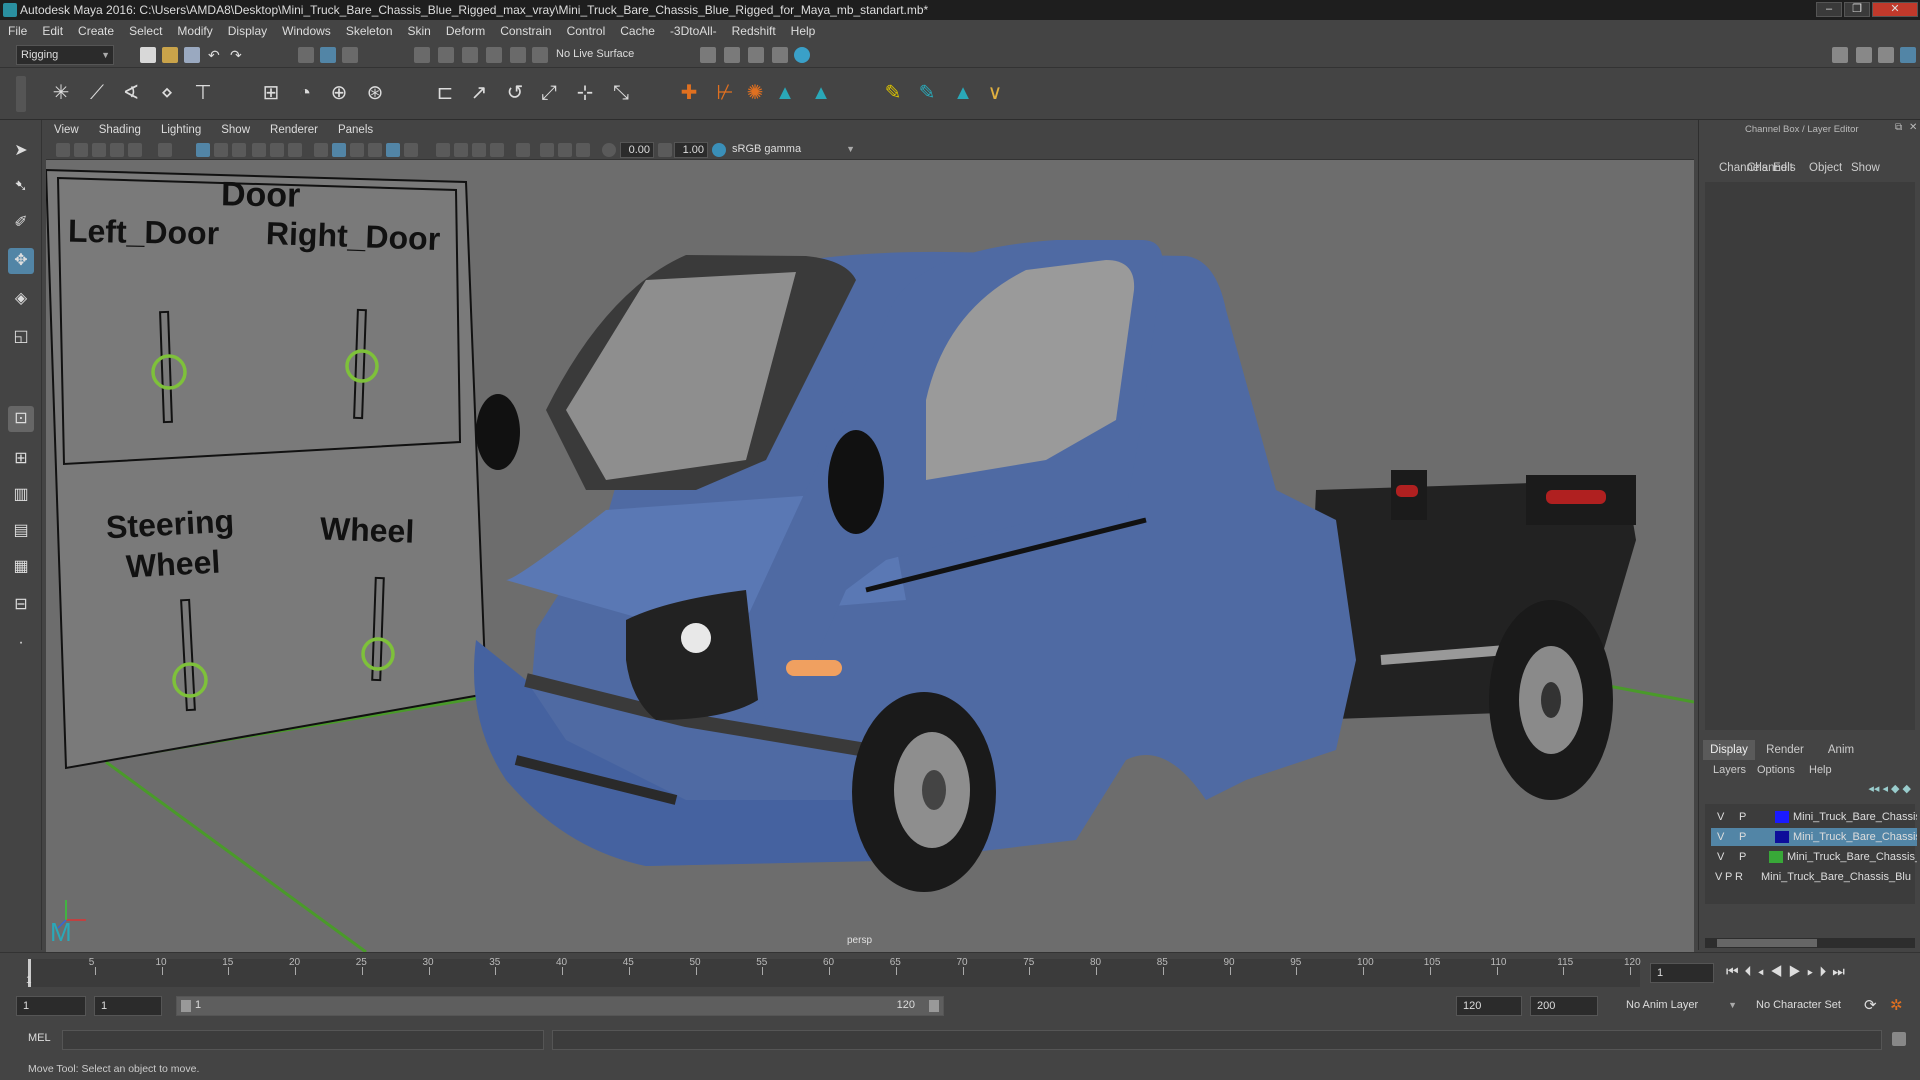  What do you see at coordinates (186, 1006) in the screenshot?
I see `range-start-handle` at bounding box center [186, 1006].